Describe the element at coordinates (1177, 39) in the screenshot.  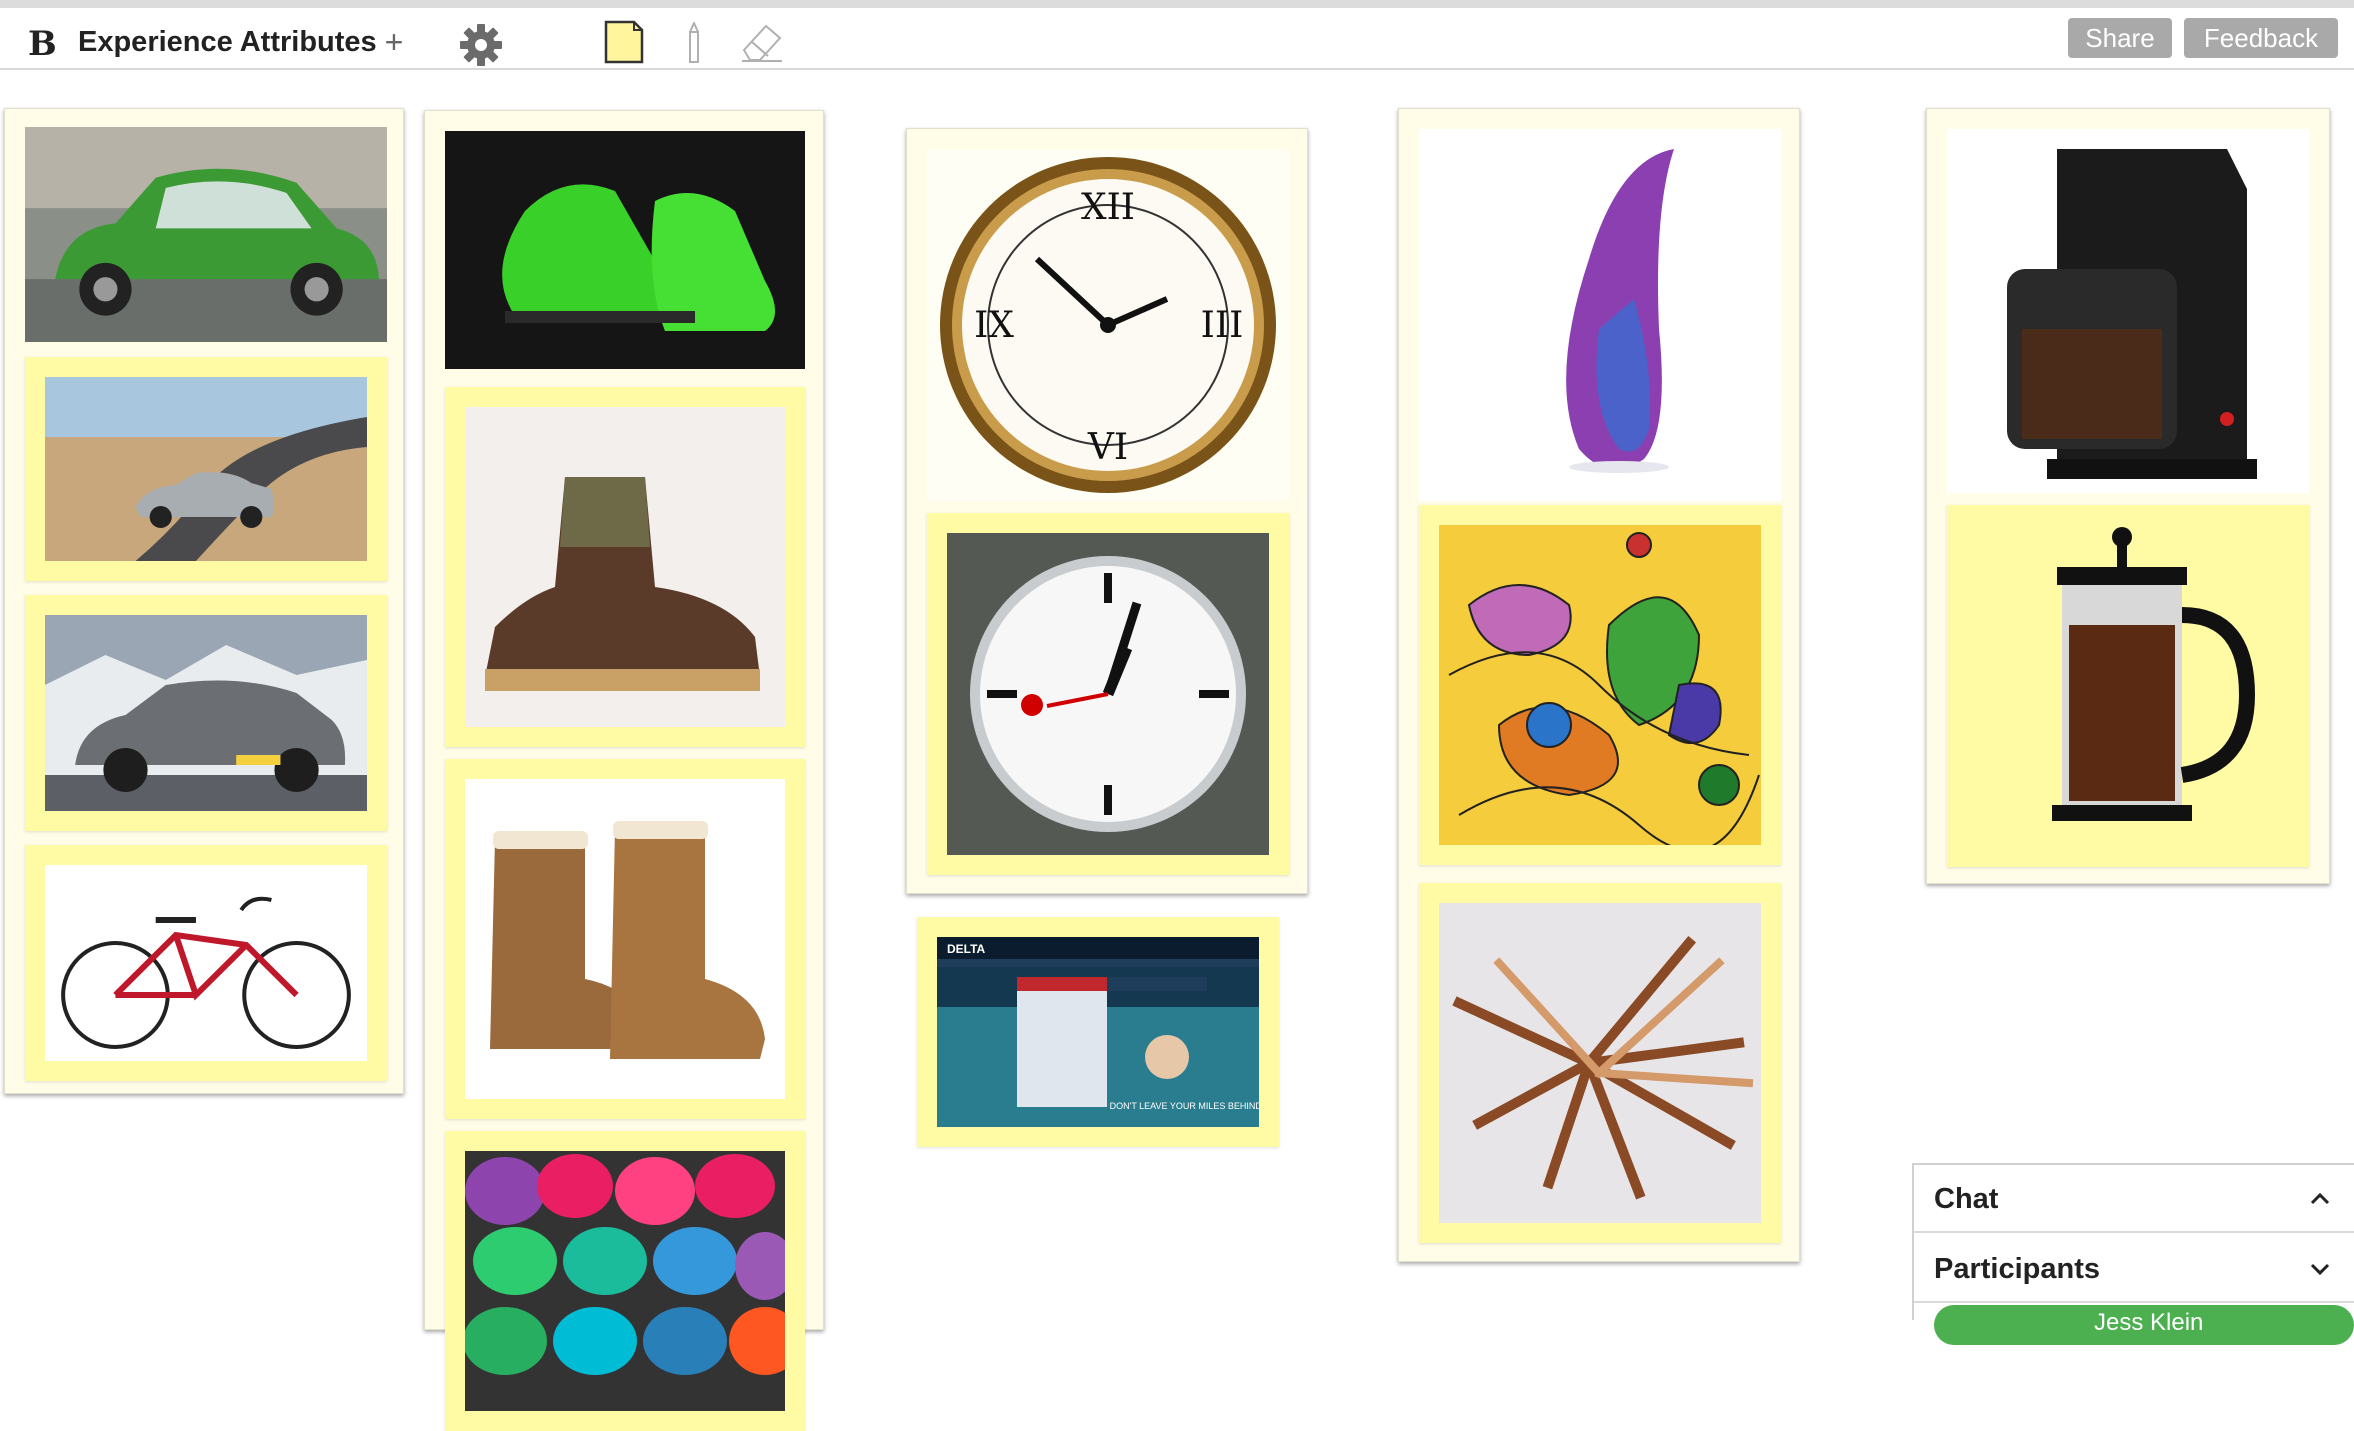
I see `toolbar: B Experience Attributes + Share Feedback` at that location.